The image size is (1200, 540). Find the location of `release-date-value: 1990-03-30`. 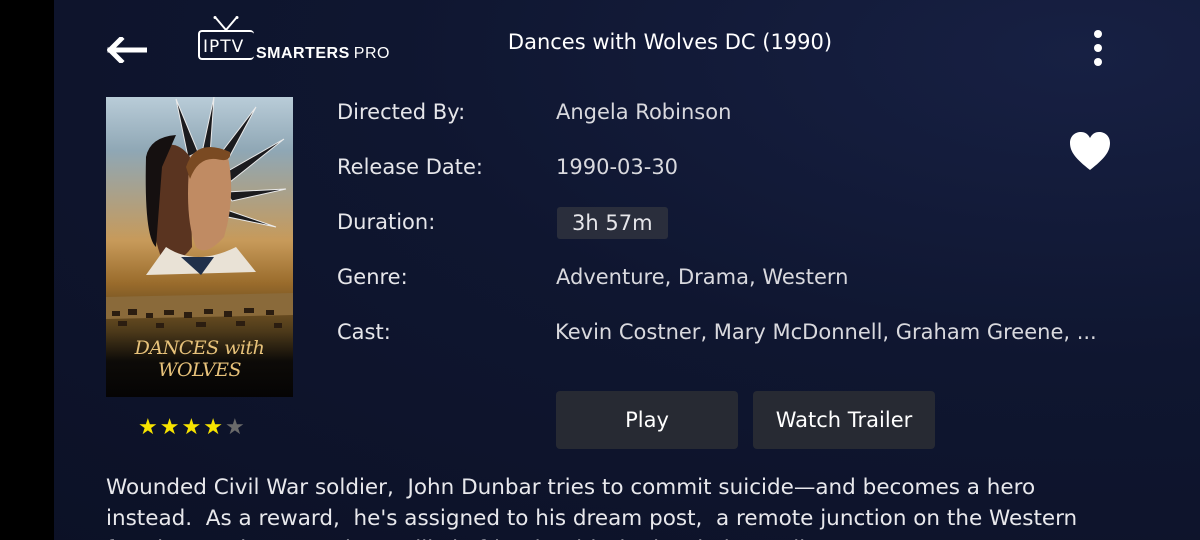

release-date-value: 1990-03-30 is located at coordinates (617, 167).